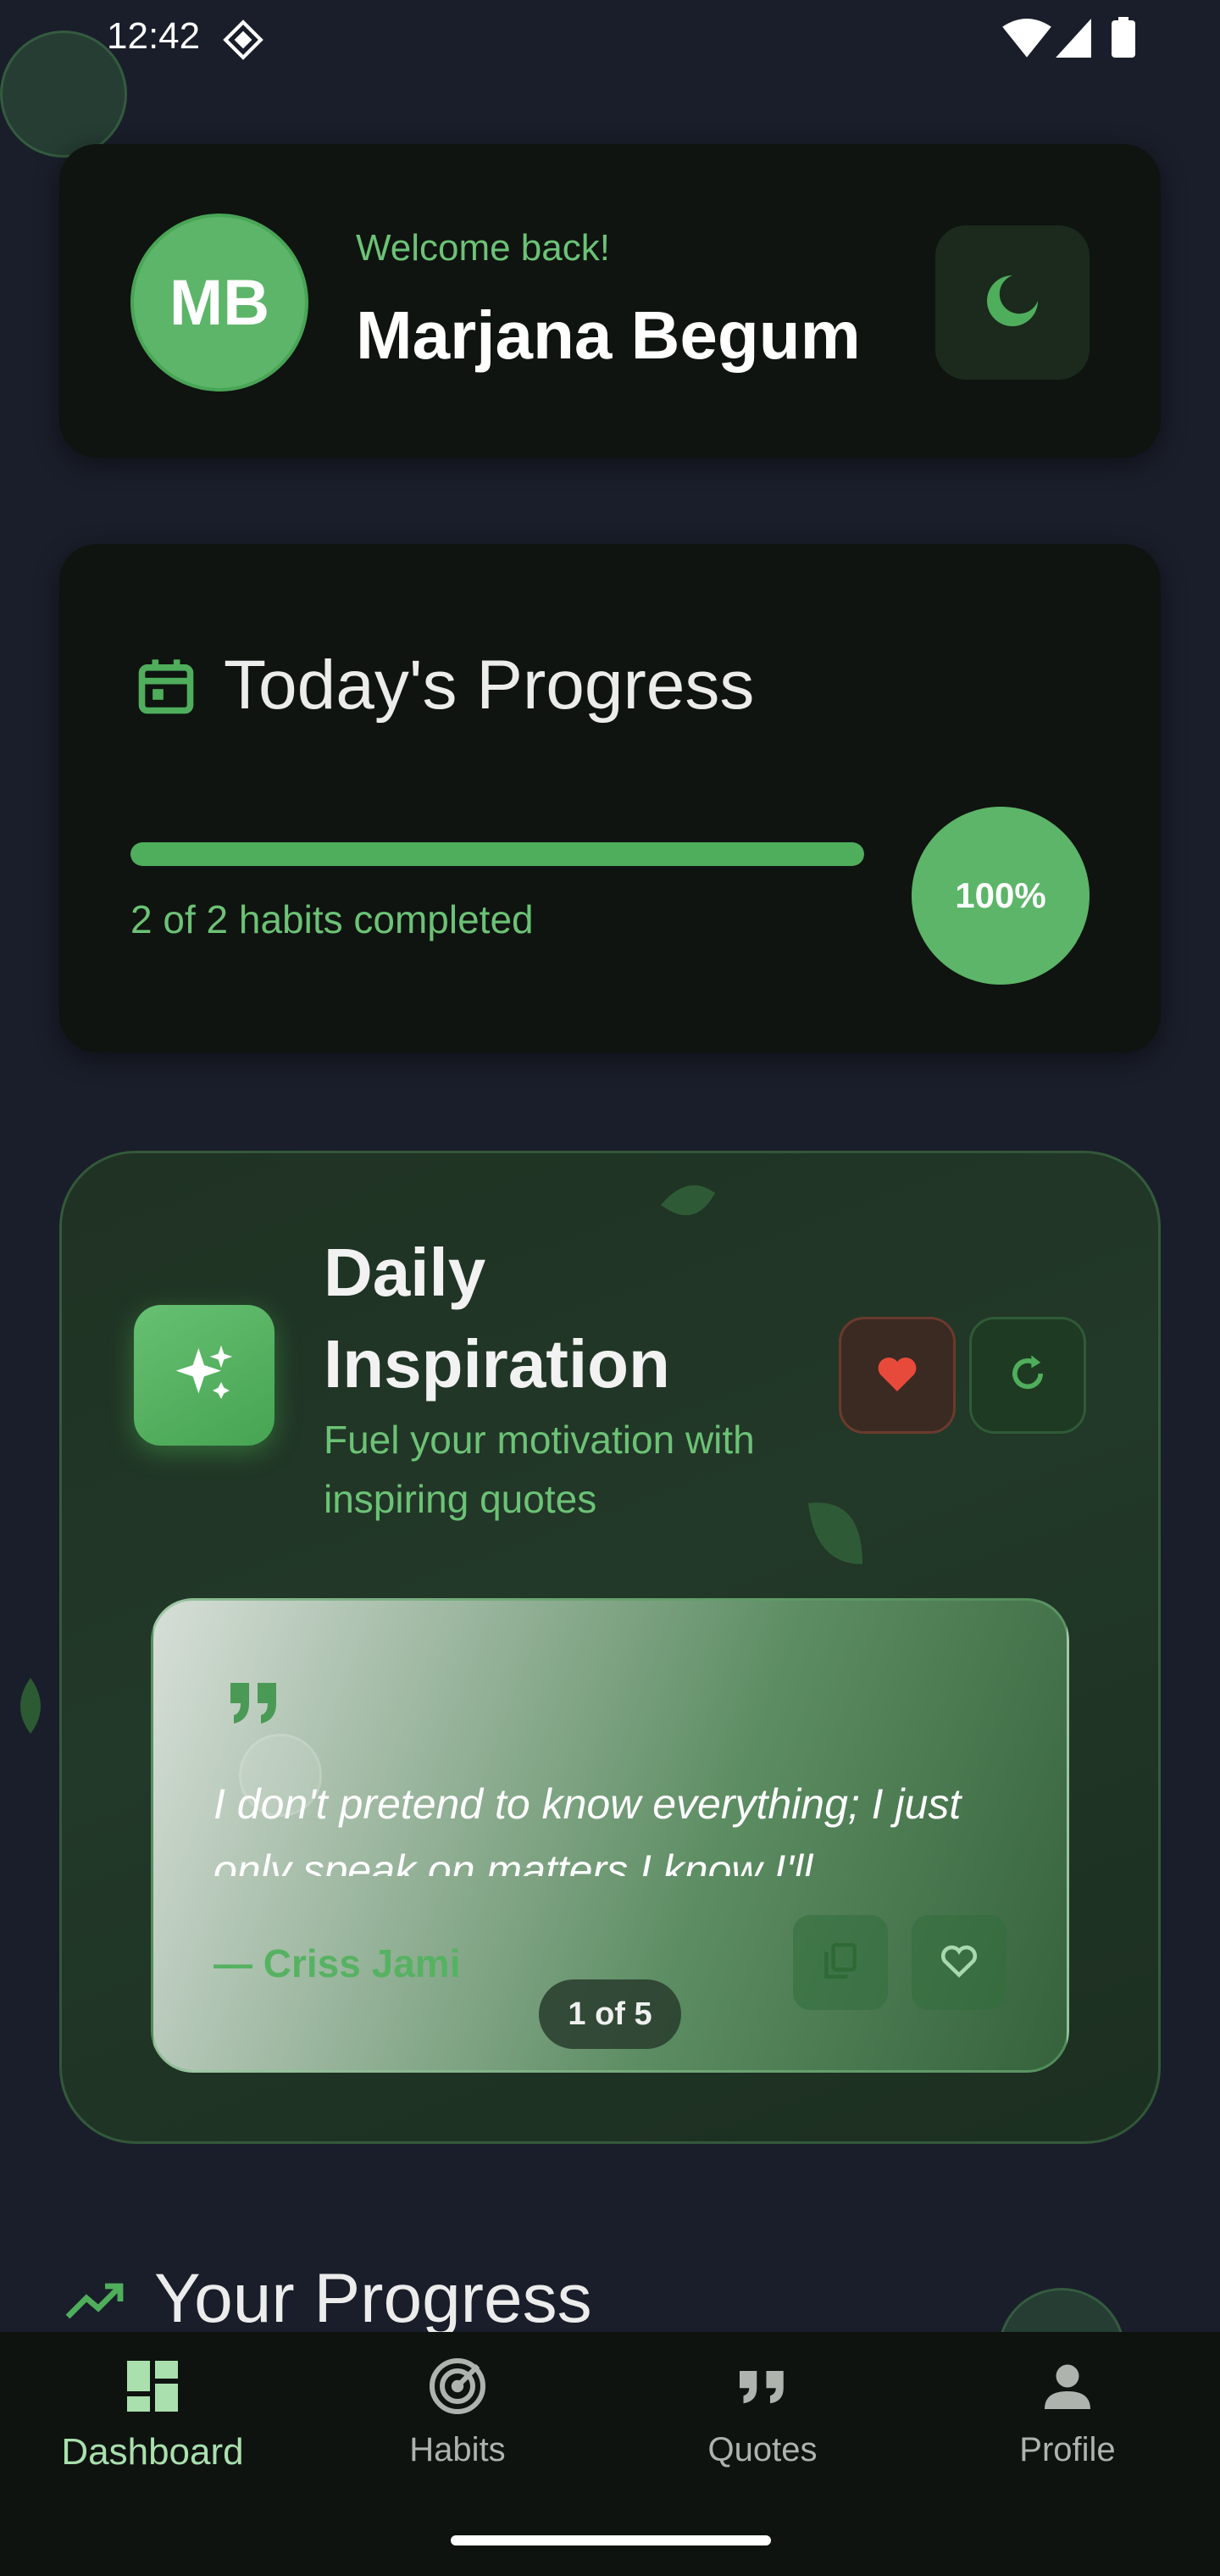 This screenshot has height=2576, width=1220. I want to click on progress-bar-fill, so click(497, 854).